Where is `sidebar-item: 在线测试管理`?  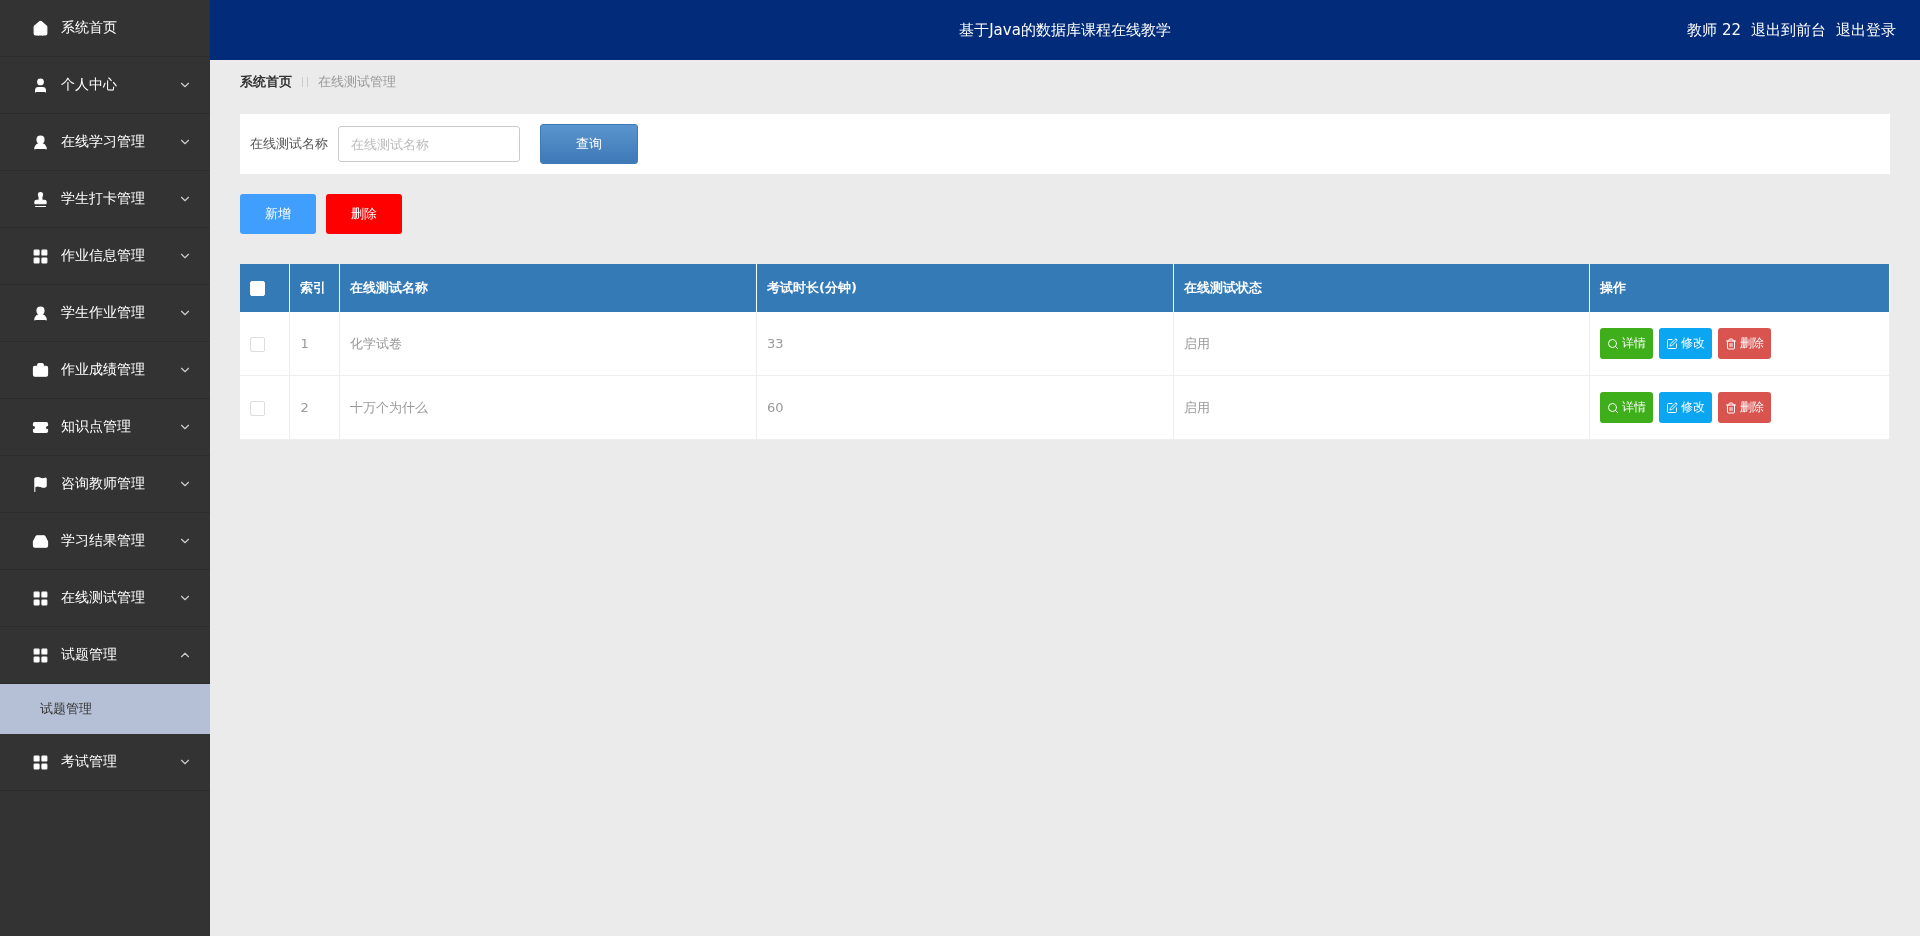 sidebar-item: 在线测试管理 is located at coordinates (105, 598).